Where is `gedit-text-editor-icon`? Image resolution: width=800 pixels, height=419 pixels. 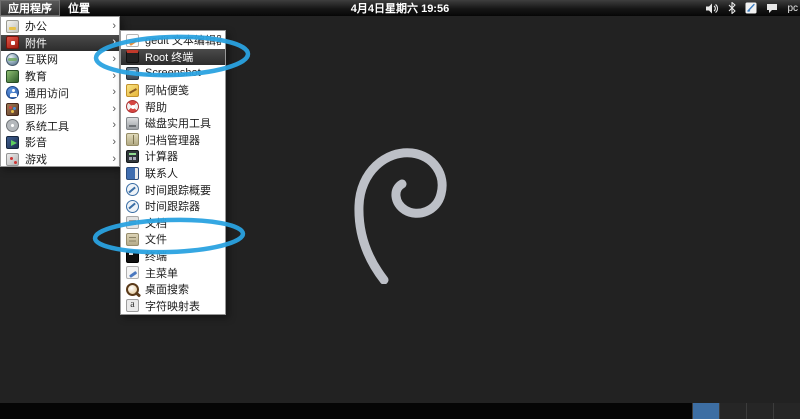 gedit-text-editor-icon is located at coordinates (132, 40).